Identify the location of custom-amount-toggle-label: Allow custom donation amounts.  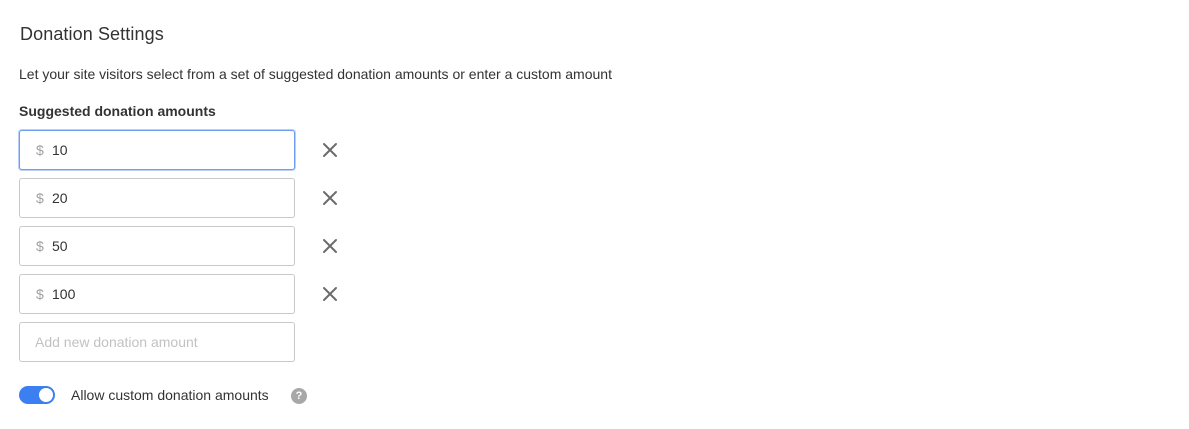
(170, 395).